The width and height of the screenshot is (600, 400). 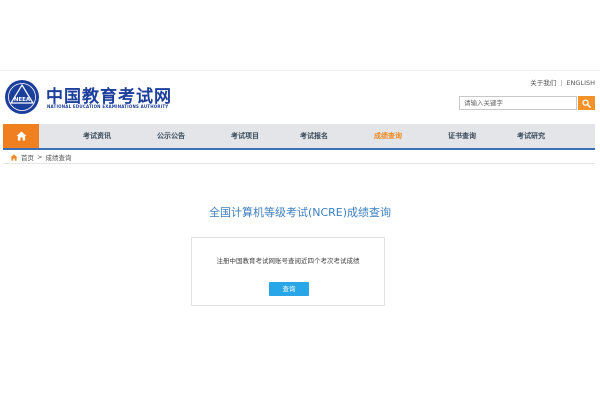 I want to click on breadcrumb-home-link: 首页, so click(x=27, y=157).